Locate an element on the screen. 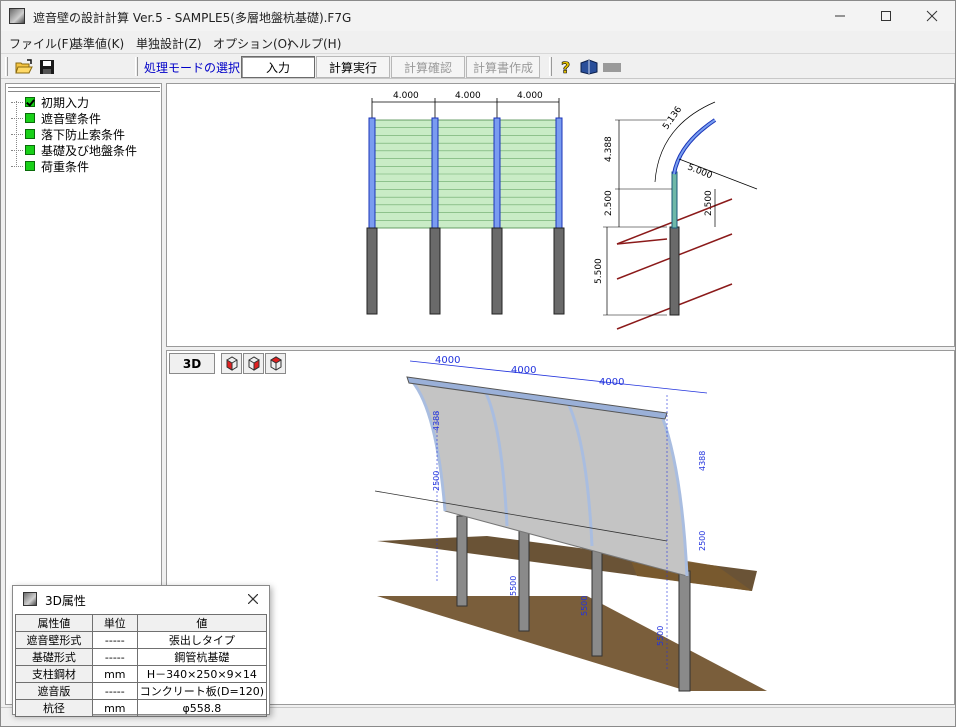 The width and height of the screenshot is (956, 727). checked-status-icon is located at coordinates (30, 102).